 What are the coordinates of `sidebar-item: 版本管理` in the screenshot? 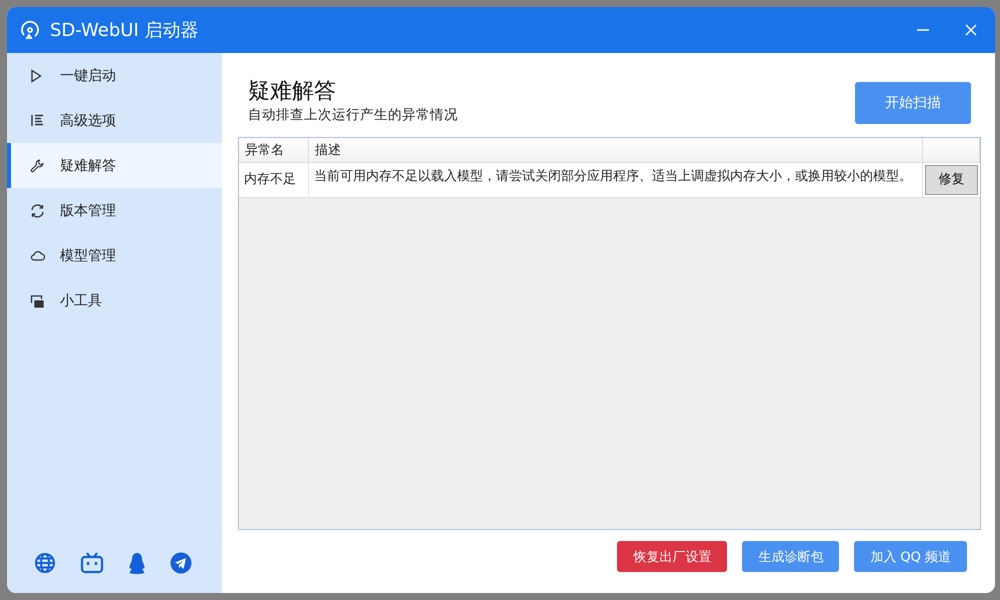 It's located at (114, 210).